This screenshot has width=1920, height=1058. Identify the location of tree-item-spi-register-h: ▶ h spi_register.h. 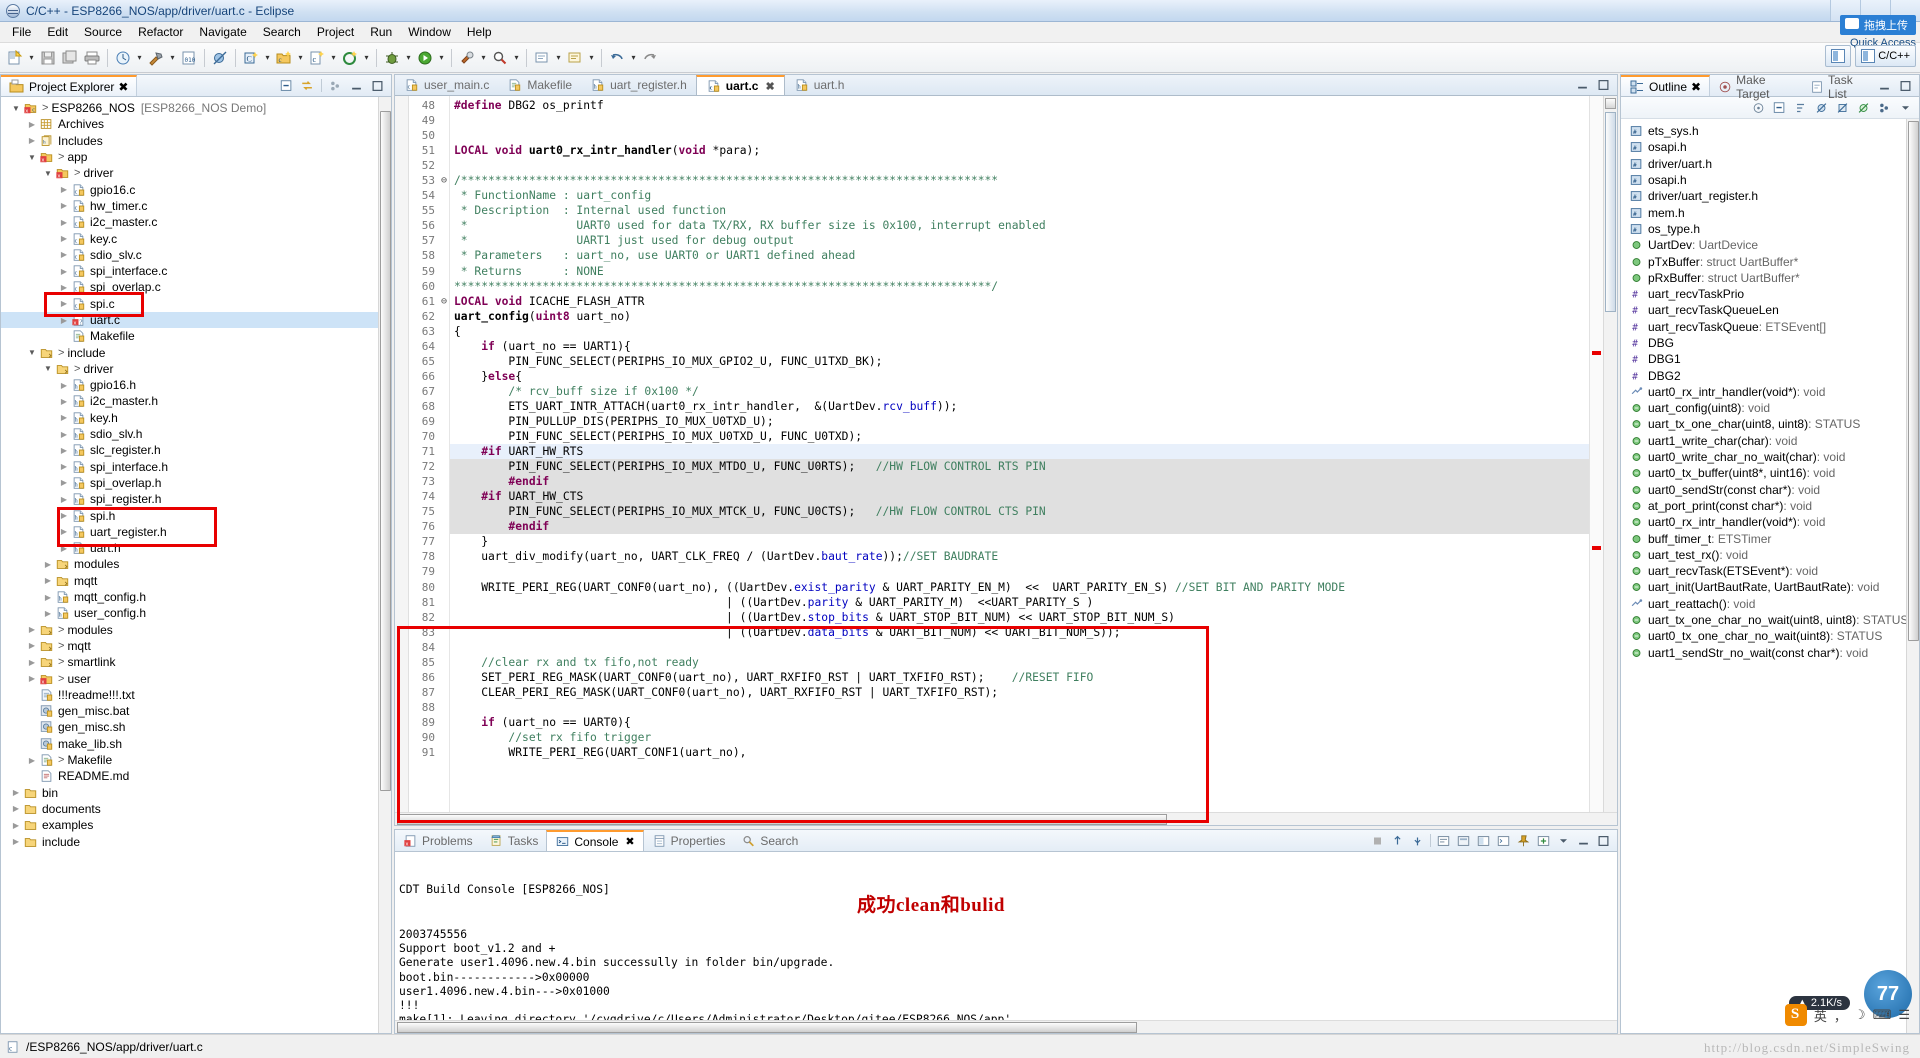
(196, 499).